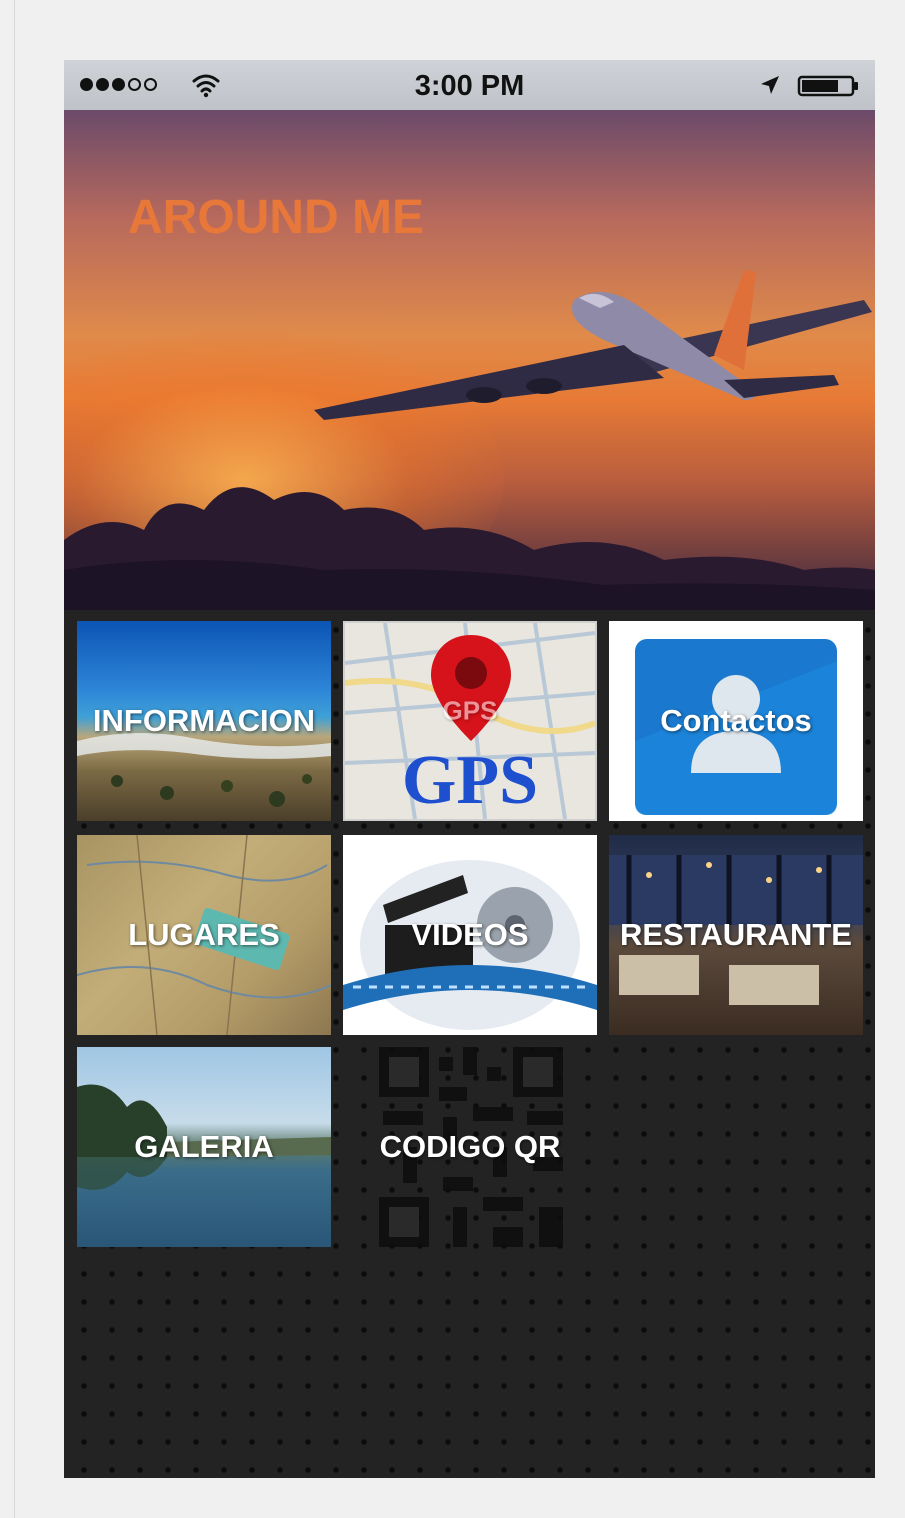  Describe the element at coordinates (827, 86) in the screenshot. I see `battery-icon` at that location.